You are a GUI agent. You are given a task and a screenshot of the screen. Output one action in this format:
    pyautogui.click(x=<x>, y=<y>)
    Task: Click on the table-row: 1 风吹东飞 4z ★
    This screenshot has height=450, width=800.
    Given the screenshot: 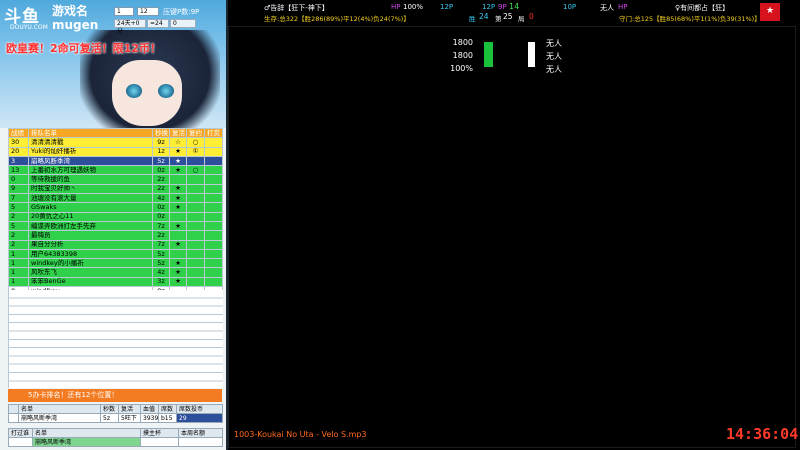 What is the action you would take?
    pyautogui.click(x=115, y=272)
    